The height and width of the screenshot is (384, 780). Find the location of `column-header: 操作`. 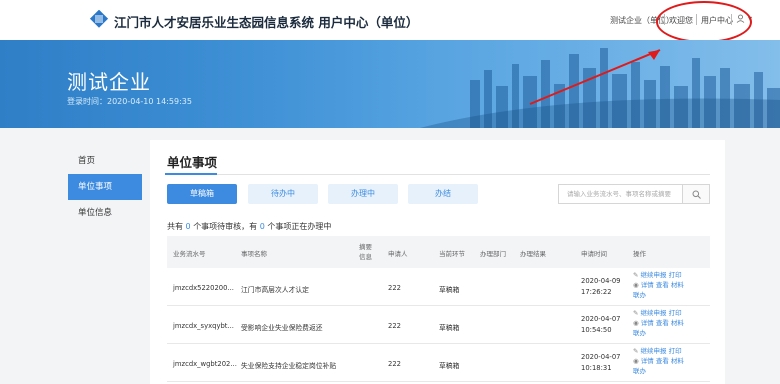

column-header: 操作 is located at coordinates (639, 254).